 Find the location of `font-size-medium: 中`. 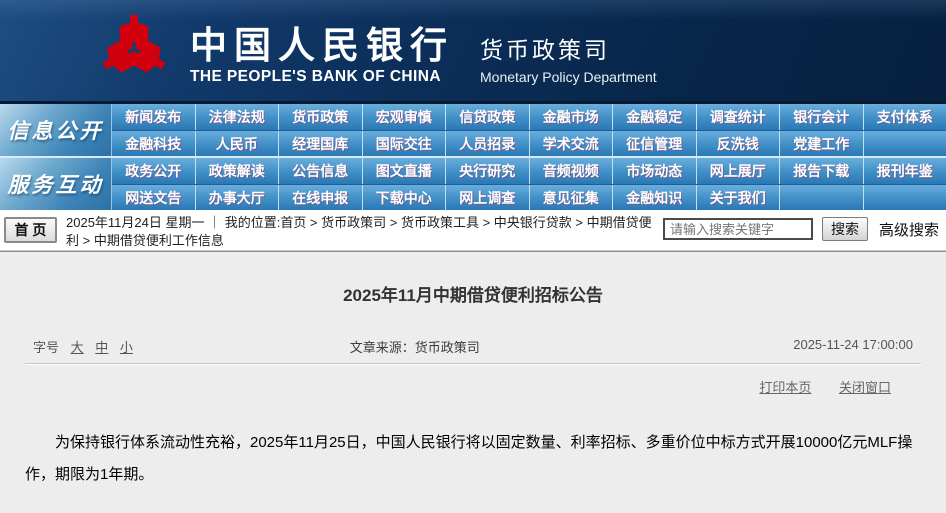

font-size-medium: 中 is located at coordinates (101, 347).